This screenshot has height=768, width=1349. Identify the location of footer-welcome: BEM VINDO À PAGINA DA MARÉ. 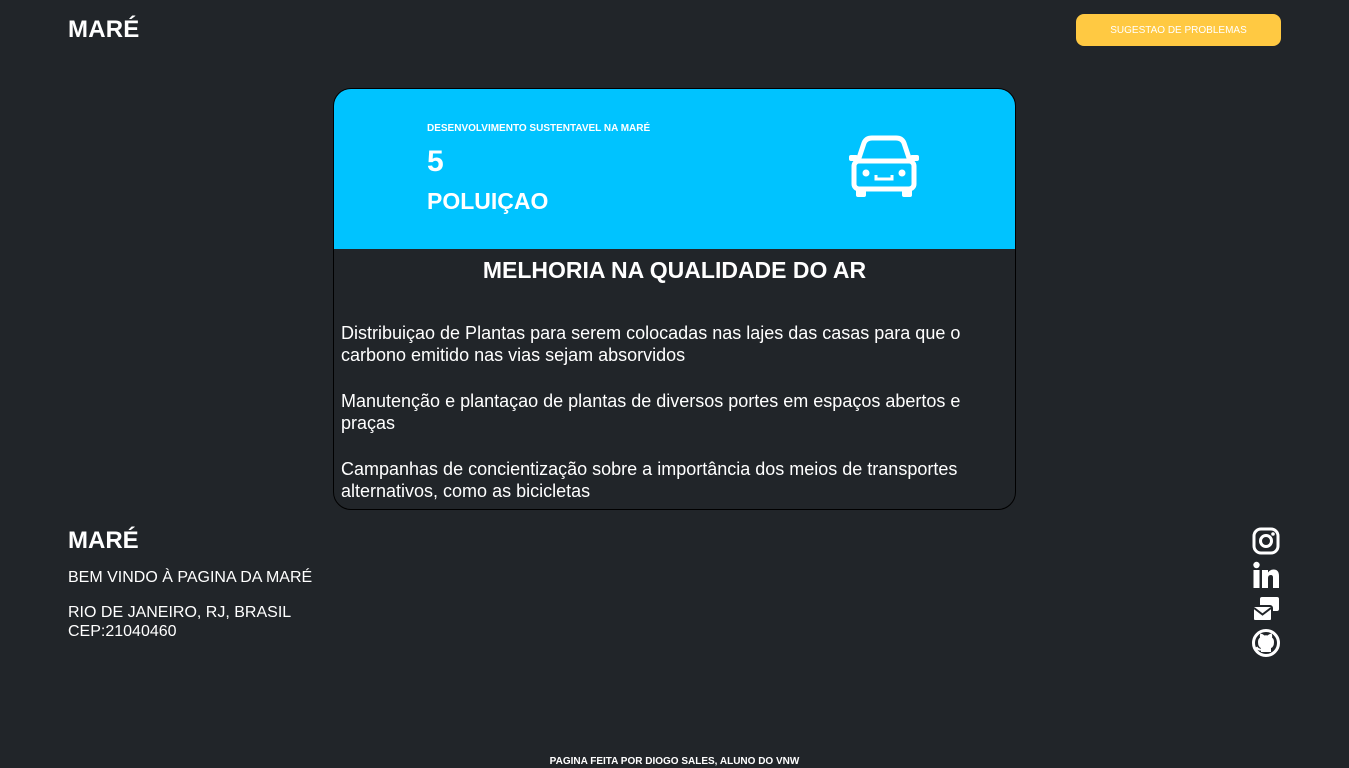
(190, 577).